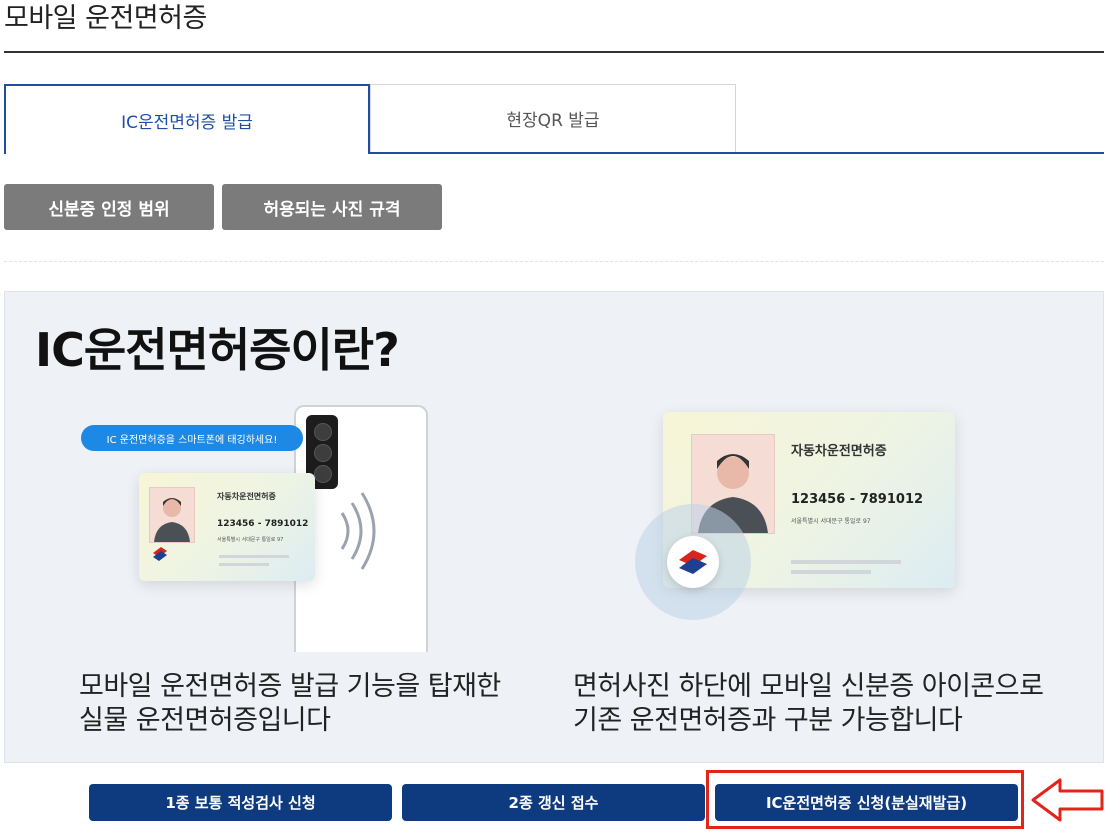  Describe the element at coordinates (192, 438) in the screenshot. I see `tagging-tooltip: IC 운전면허증을 스마트폰에 태깅하세요!` at that location.